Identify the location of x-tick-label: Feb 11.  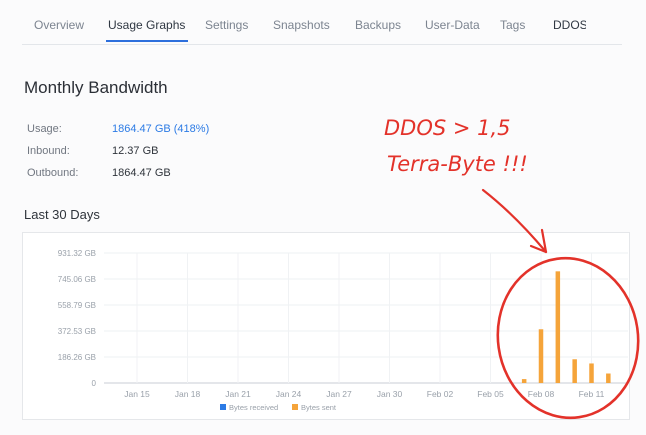
(592, 394).